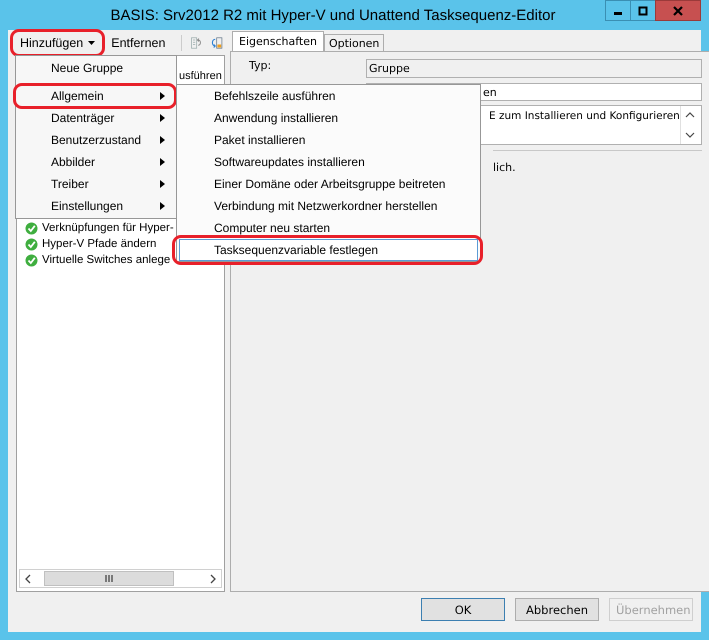 The width and height of the screenshot is (709, 640). I want to click on close-icon, so click(678, 11).